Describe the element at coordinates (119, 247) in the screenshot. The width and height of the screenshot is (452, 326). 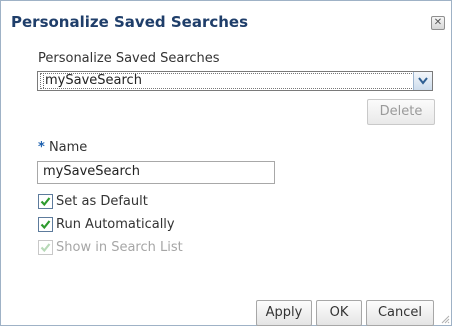
I see `show-in-search-list-label: Show in Search List` at that location.